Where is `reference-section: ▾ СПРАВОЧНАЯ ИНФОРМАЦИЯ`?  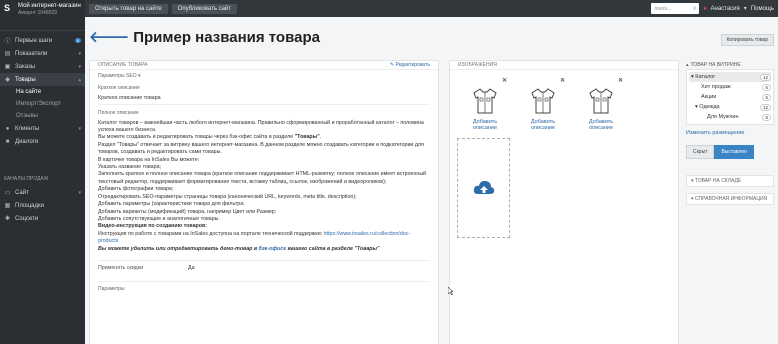 reference-section: ▾ СПРАВОЧНАЯ ИНФОРМАЦИЯ is located at coordinates (730, 199).